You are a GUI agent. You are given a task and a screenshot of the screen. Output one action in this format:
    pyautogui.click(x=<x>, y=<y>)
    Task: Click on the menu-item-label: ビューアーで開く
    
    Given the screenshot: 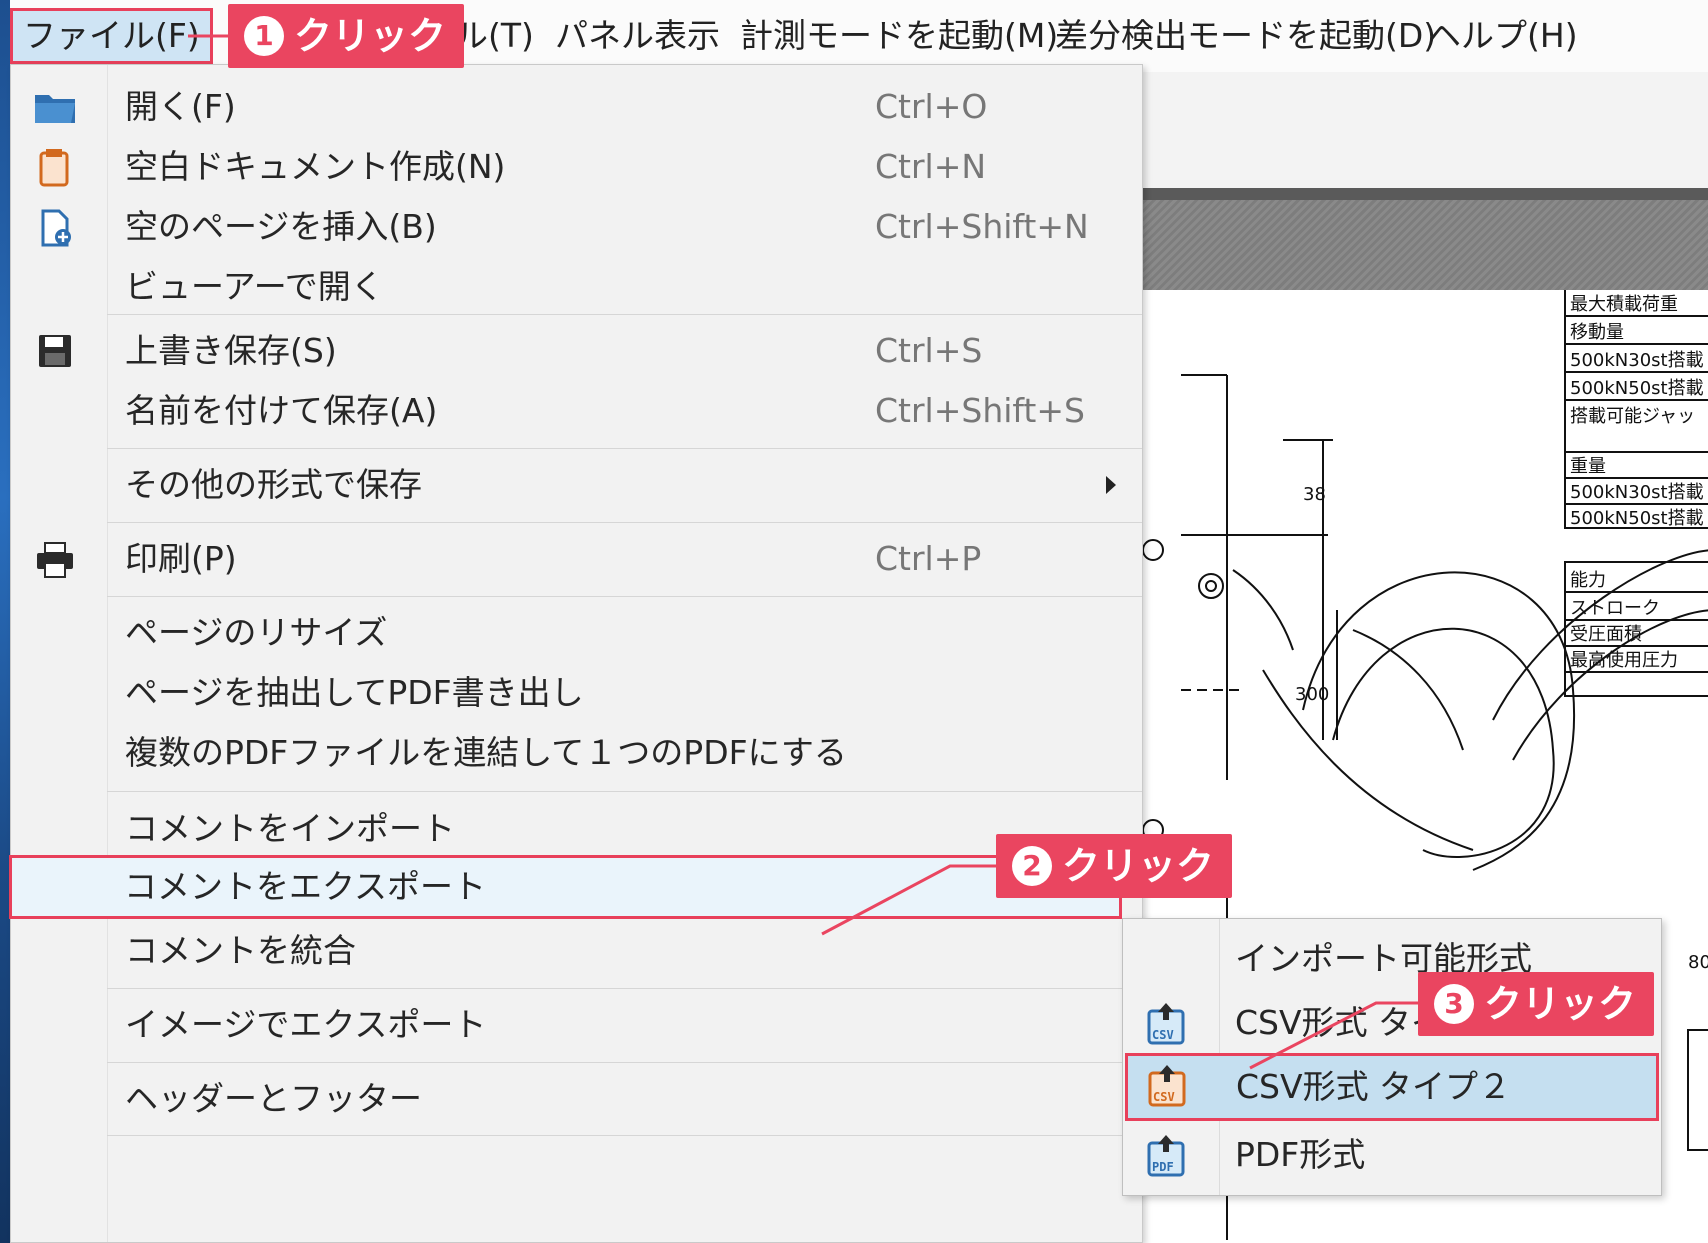 What is the action you would take?
    pyautogui.click(x=254, y=286)
    